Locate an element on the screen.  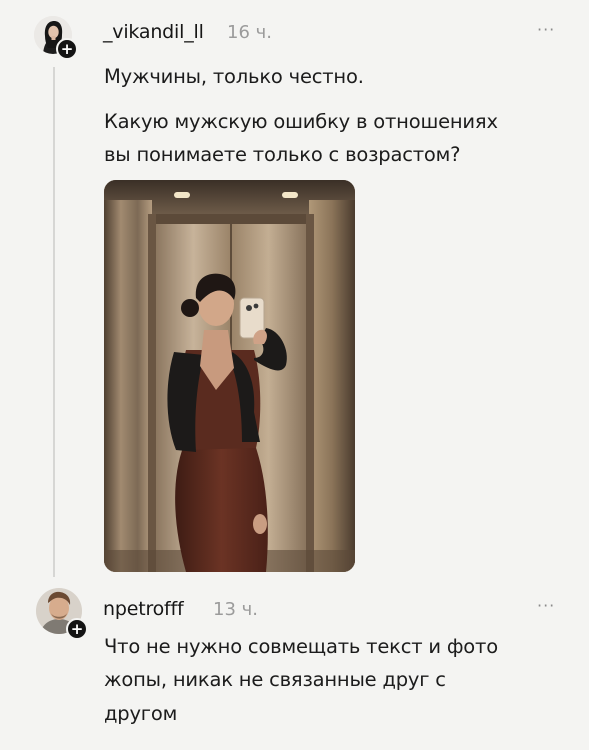
post-text-line-3: вы понимаете только с возрастом? is located at coordinates (282, 154).